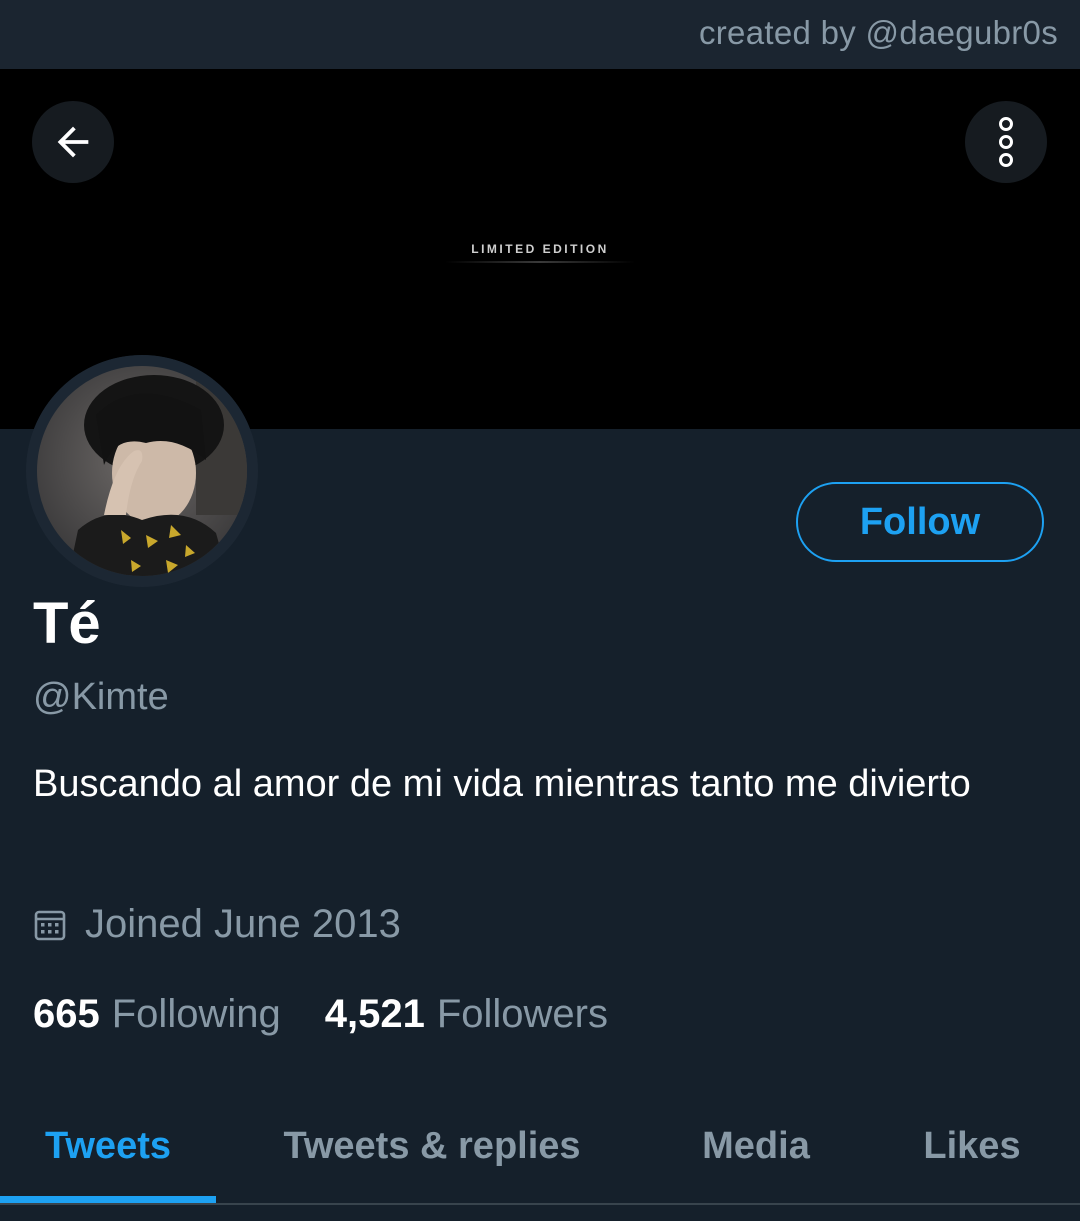 This screenshot has height=1221, width=1080. I want to click on banner-underline, so click(540, 262).